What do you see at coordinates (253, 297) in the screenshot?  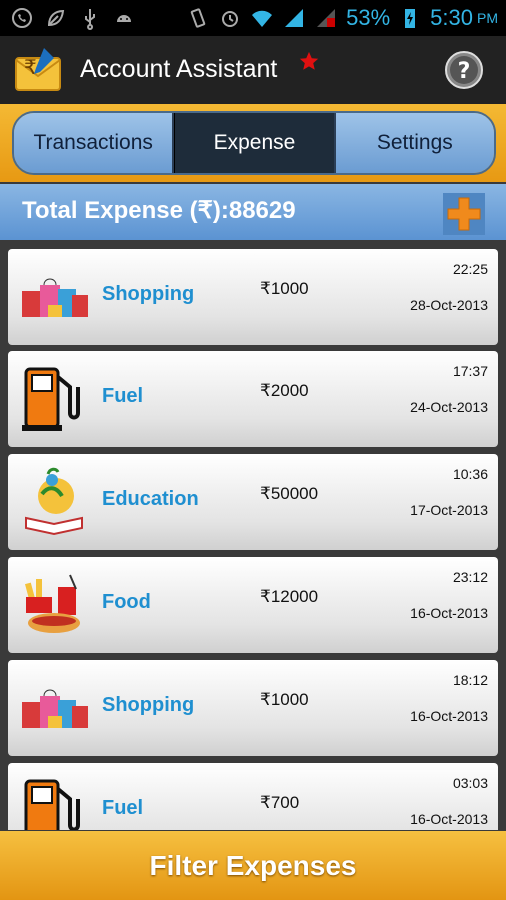 I see `list-item: Shopping ₹1000 22:25 28-Oct-2013` at bounding box center [253, 297].